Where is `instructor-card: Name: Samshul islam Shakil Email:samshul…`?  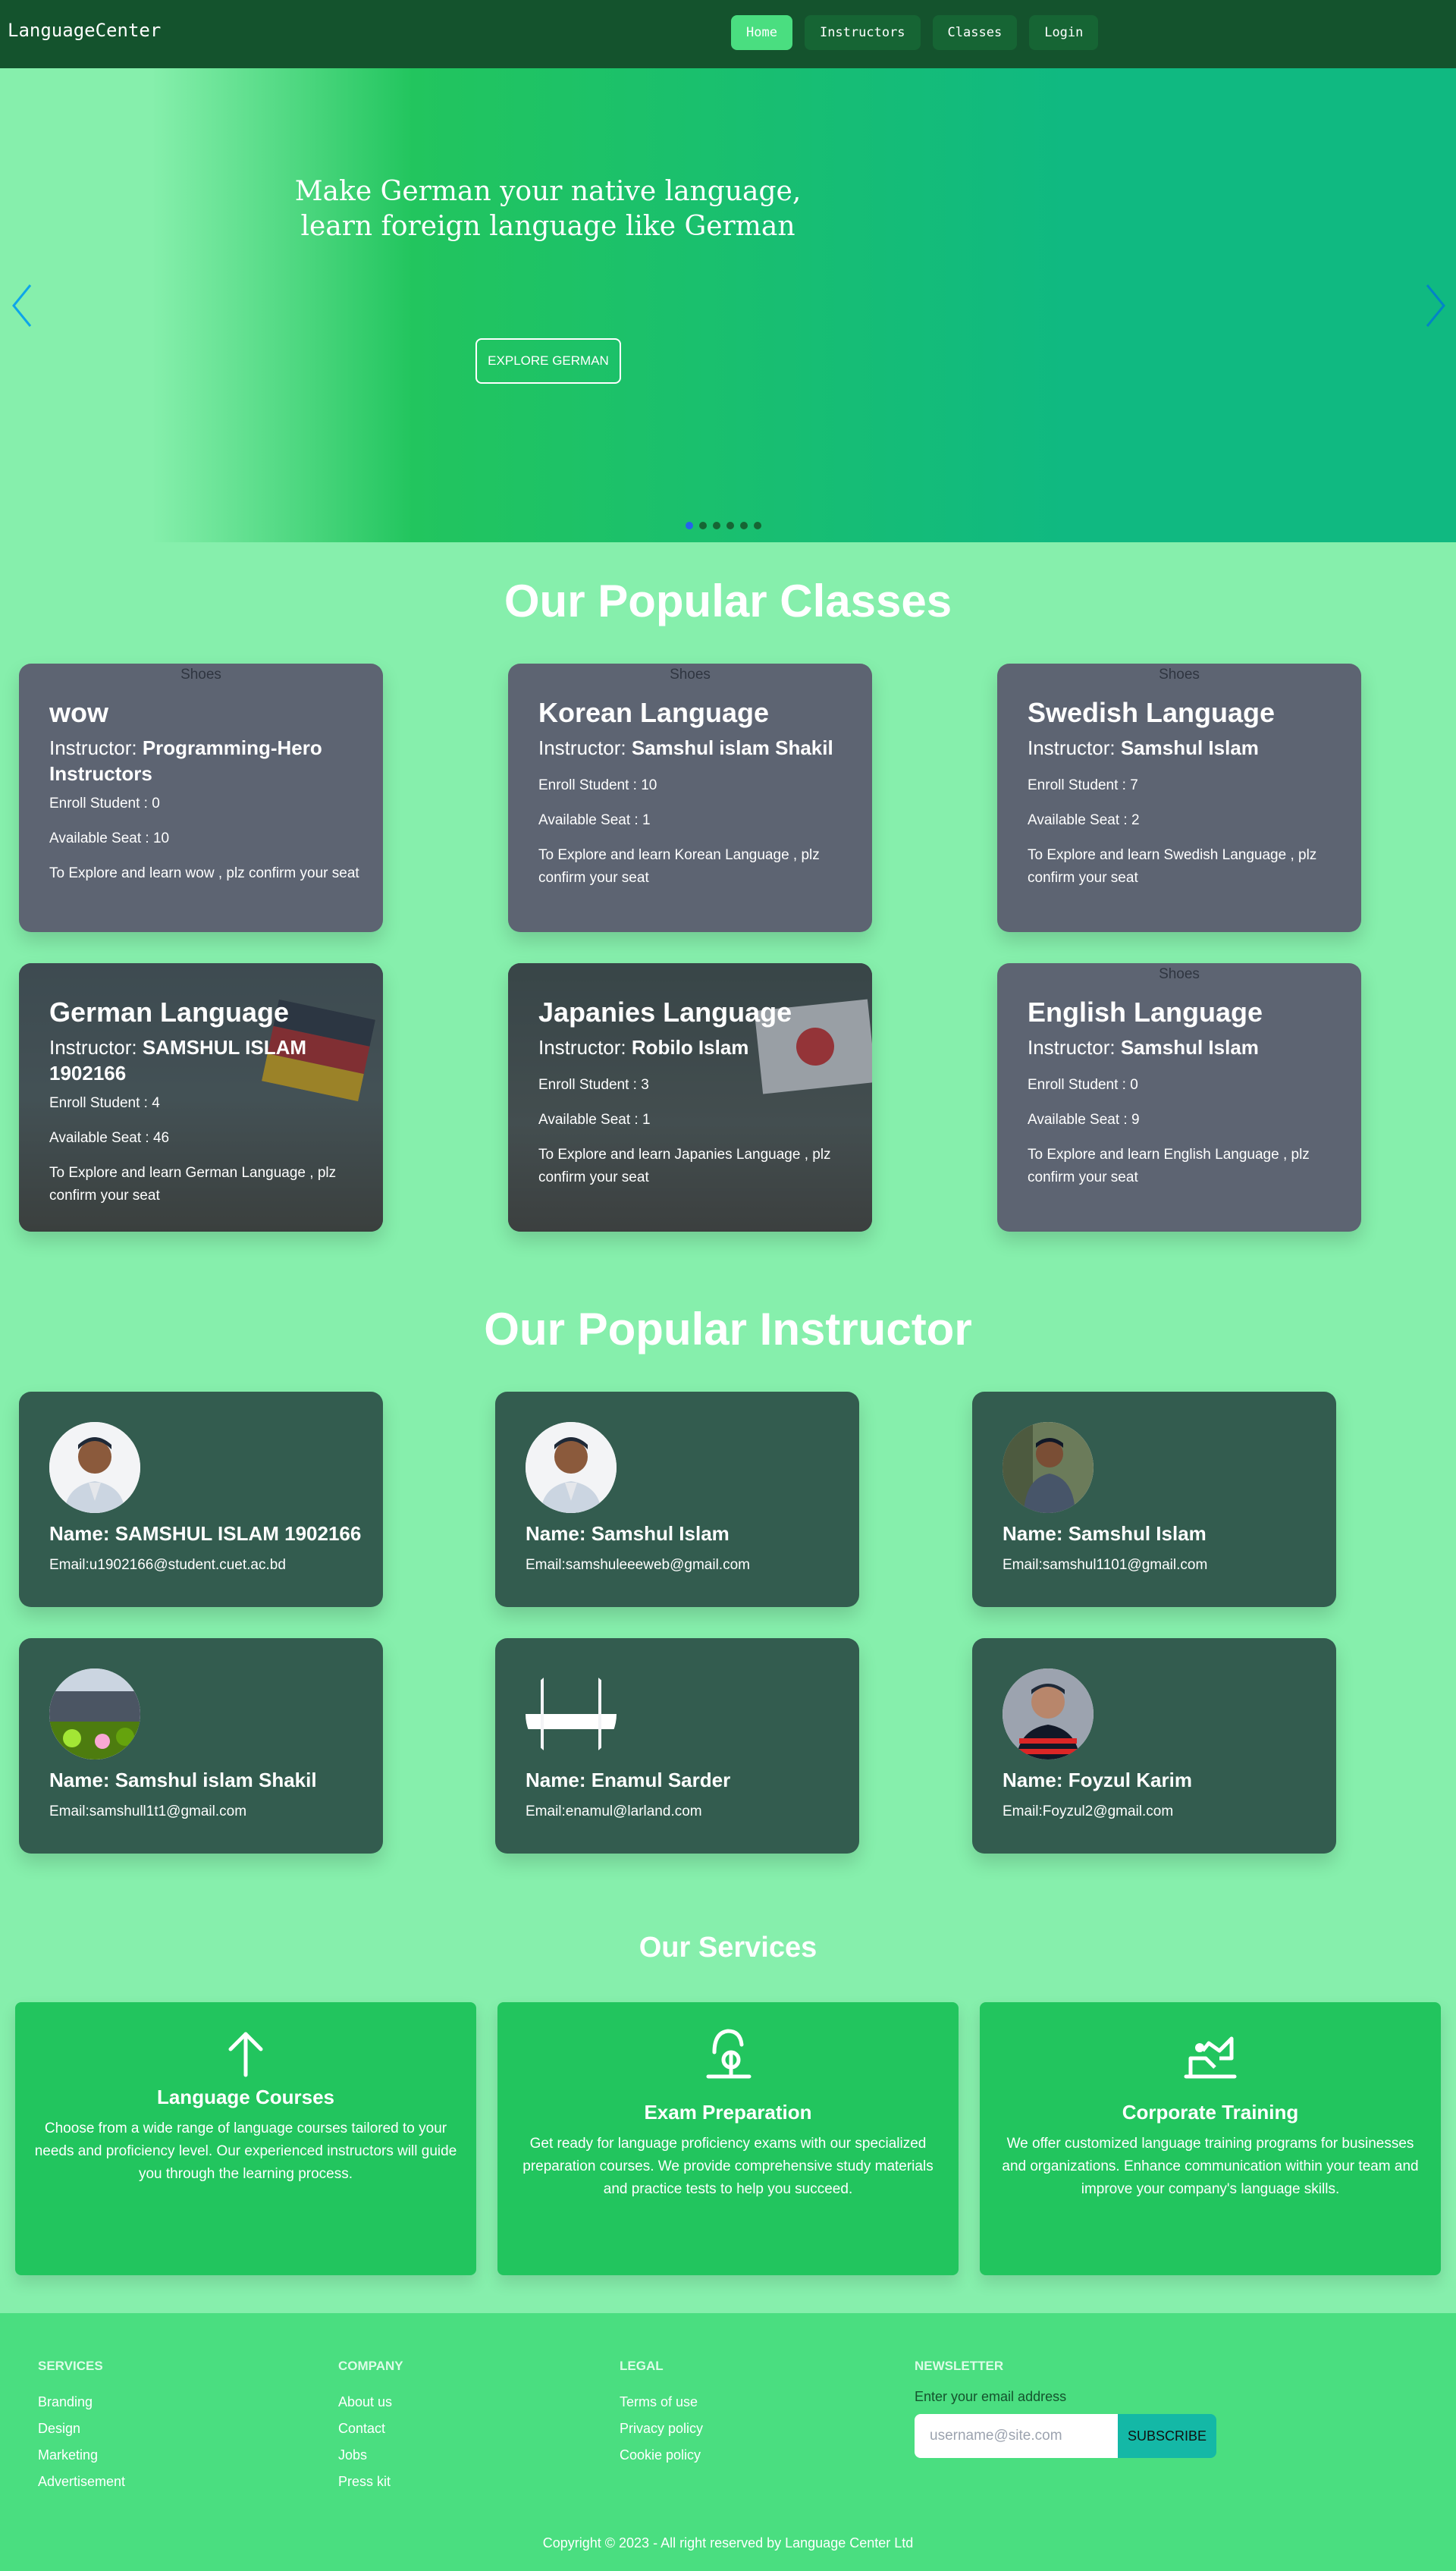
instructor-card: Name: Samshul islam Shakil Email:samshul… is located at coordinates (201, 1746).